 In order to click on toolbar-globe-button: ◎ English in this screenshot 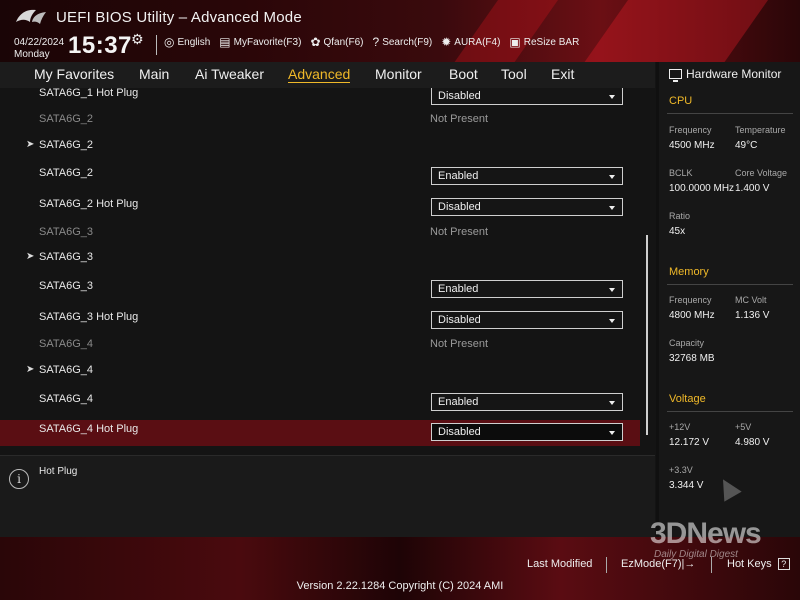, I will do `click(187, 42)`.